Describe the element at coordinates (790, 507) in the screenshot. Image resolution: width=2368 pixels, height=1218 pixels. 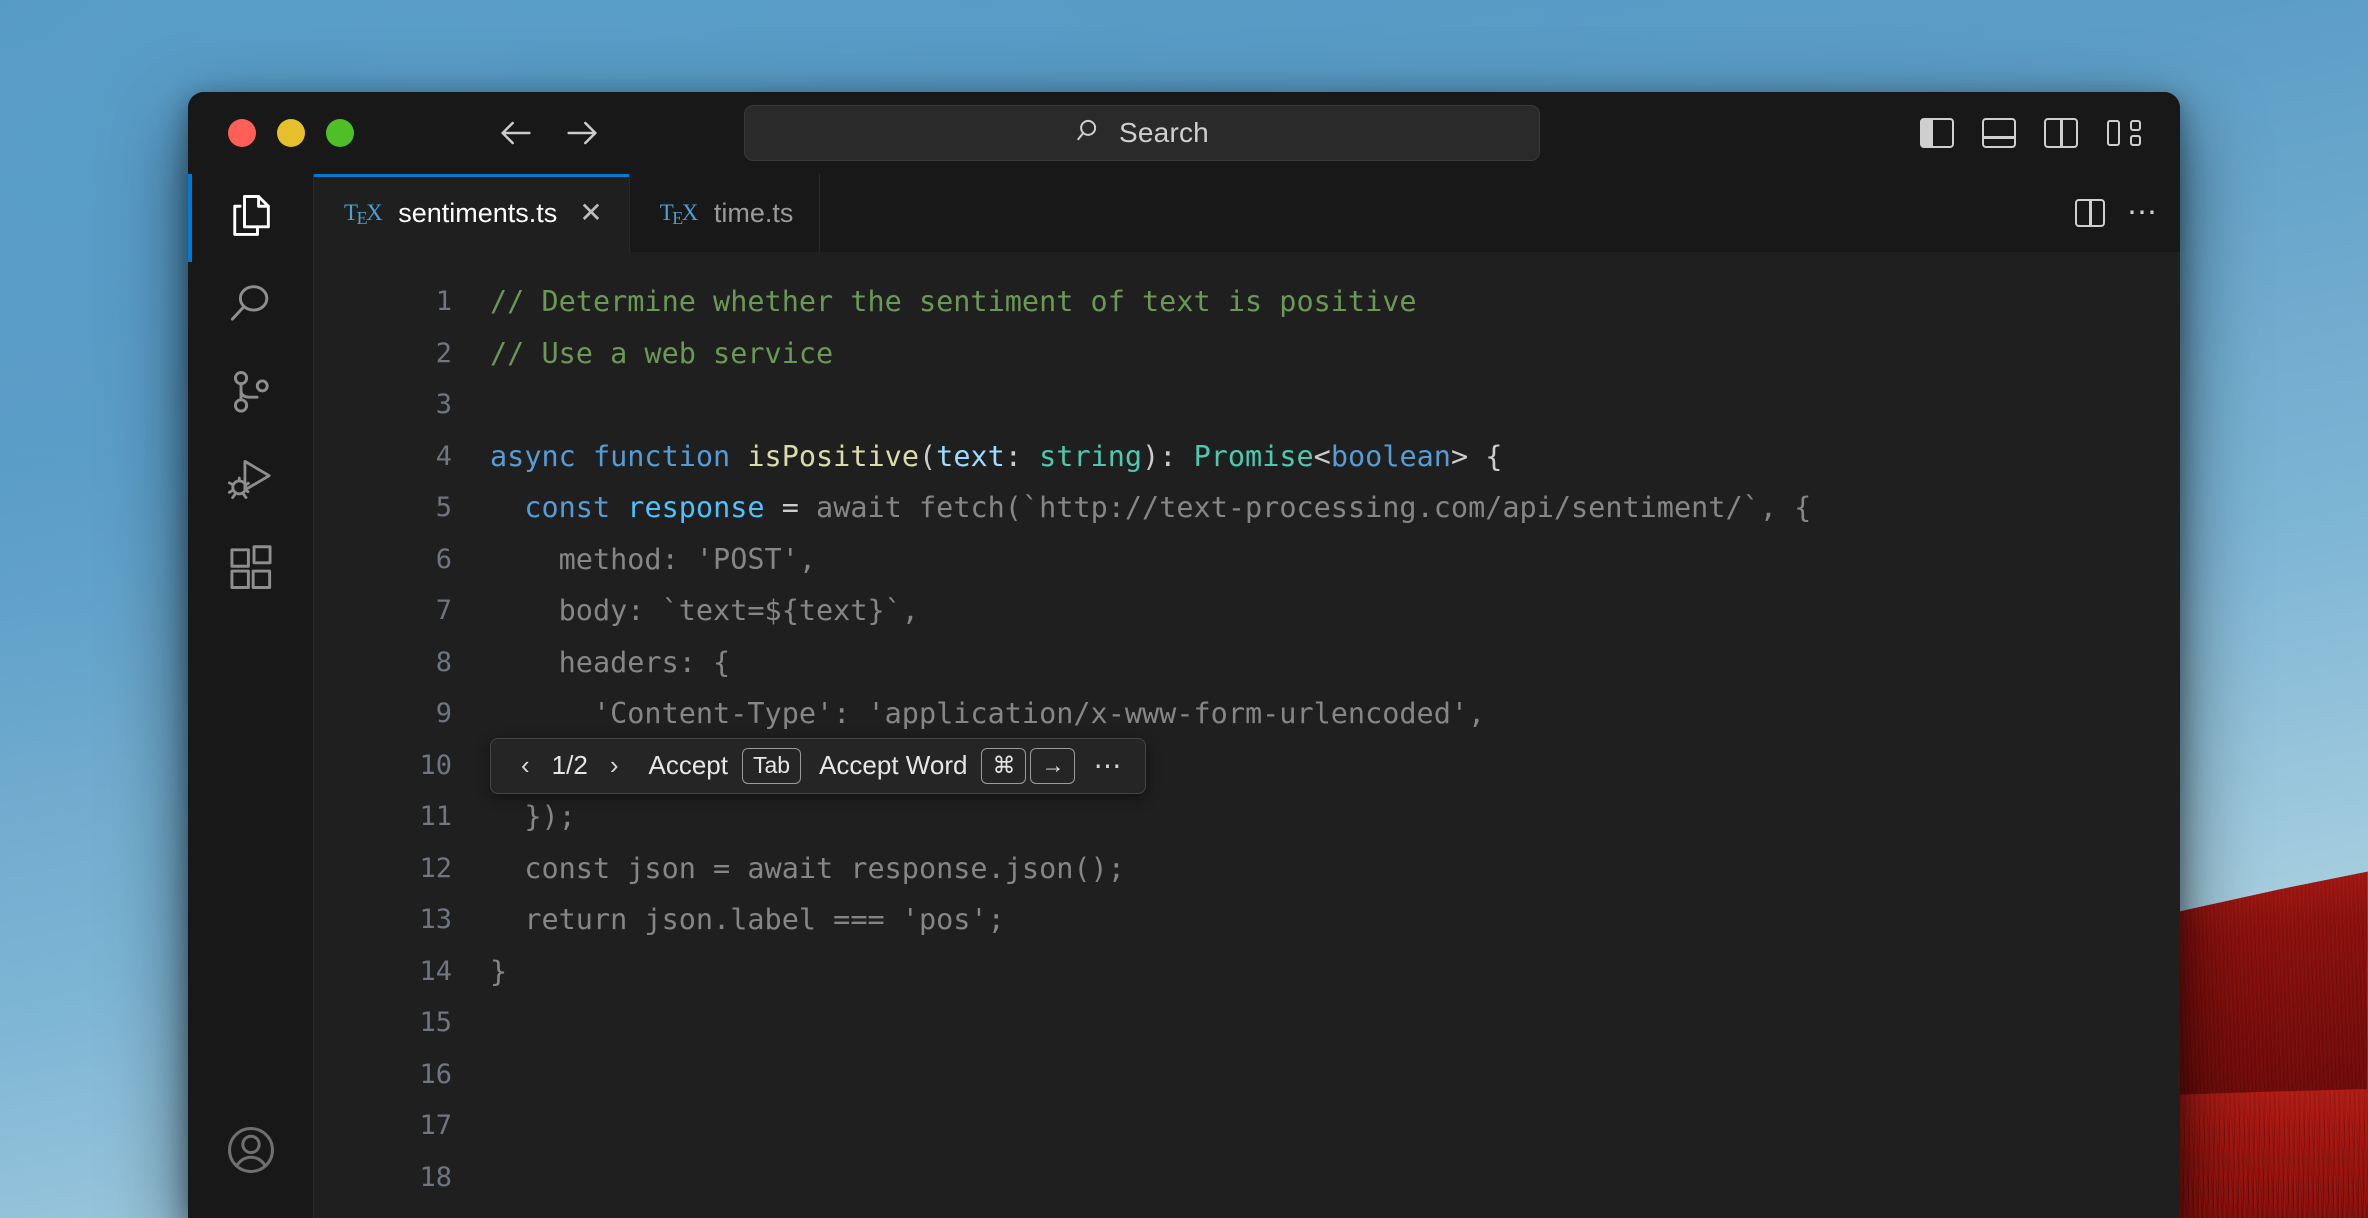
I see `code-token: =` at that location.